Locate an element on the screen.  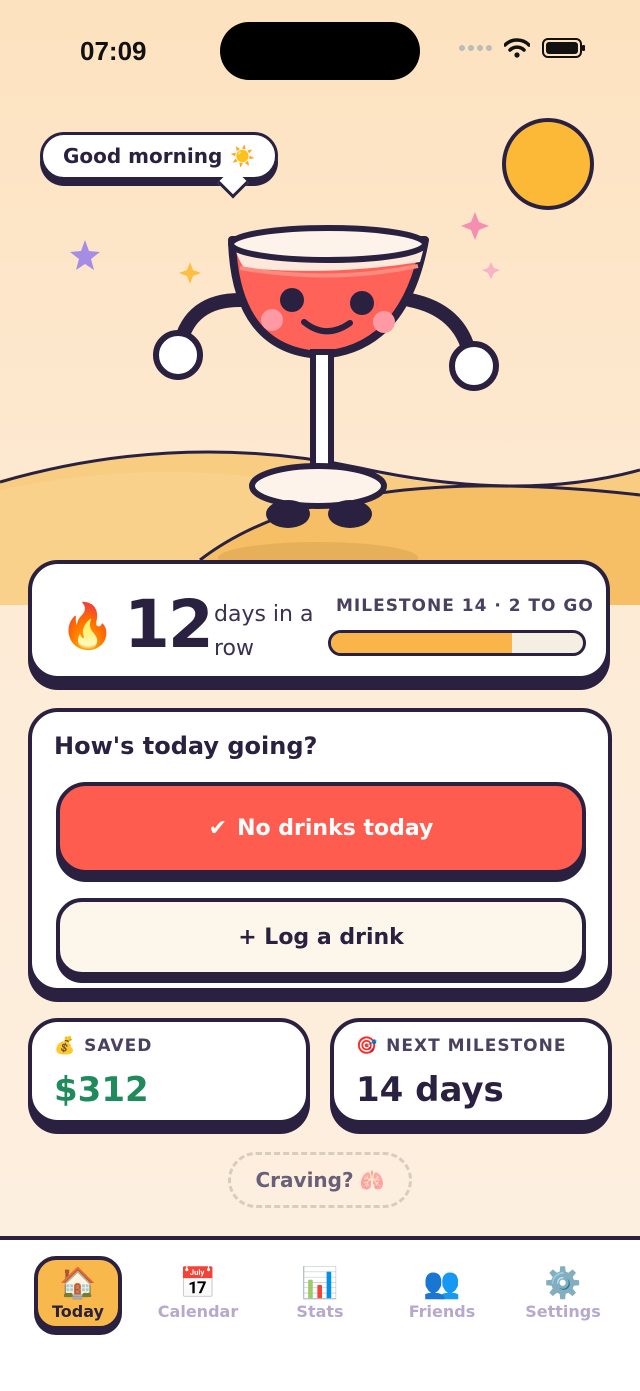
milestone-label: MILESTONE 14 · 2 TO GO is located at coordinates (465, 606).